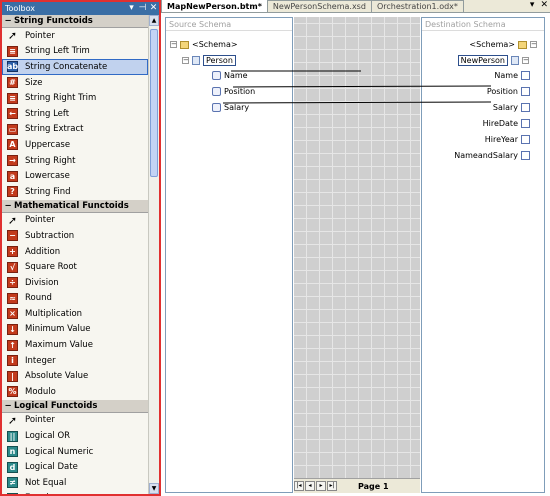 The width and height of the screenshot is (550, 496). I want to click on logical-or-icon: ||, so click(12, 436).